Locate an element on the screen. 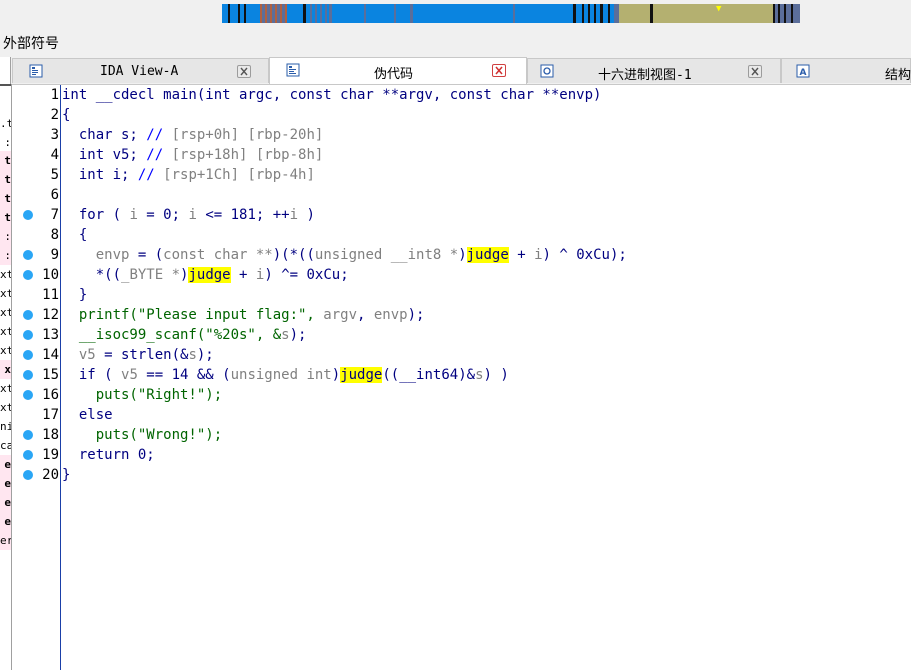 The image size is (911, 670). code-line: puts("Wrong!"); is located at coordinates (142, 435).